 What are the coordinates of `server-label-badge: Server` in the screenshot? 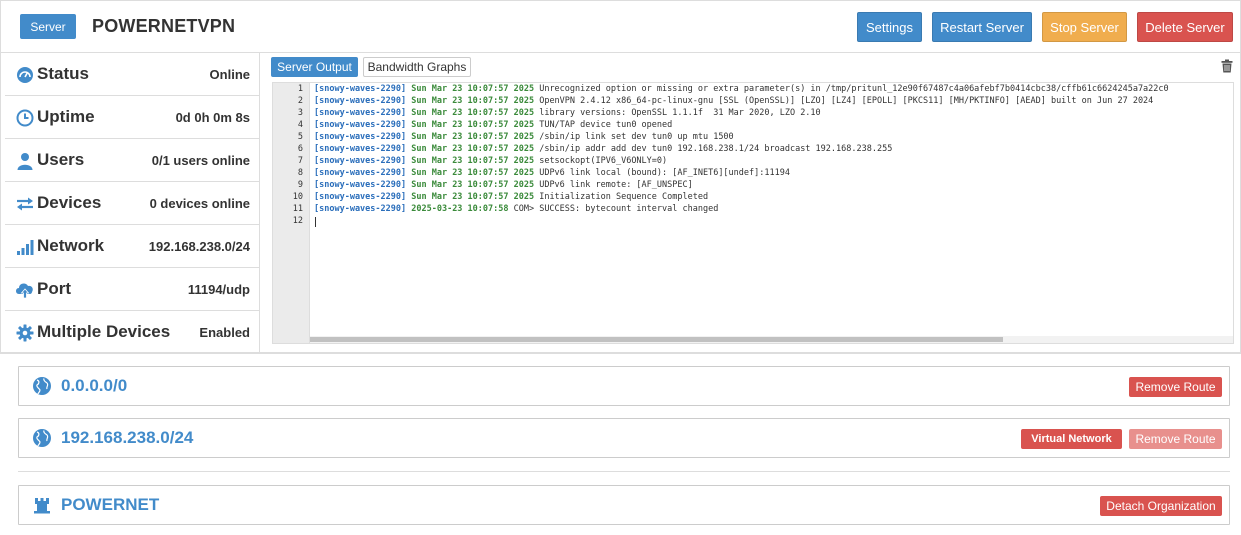 It's located at (48, 26).